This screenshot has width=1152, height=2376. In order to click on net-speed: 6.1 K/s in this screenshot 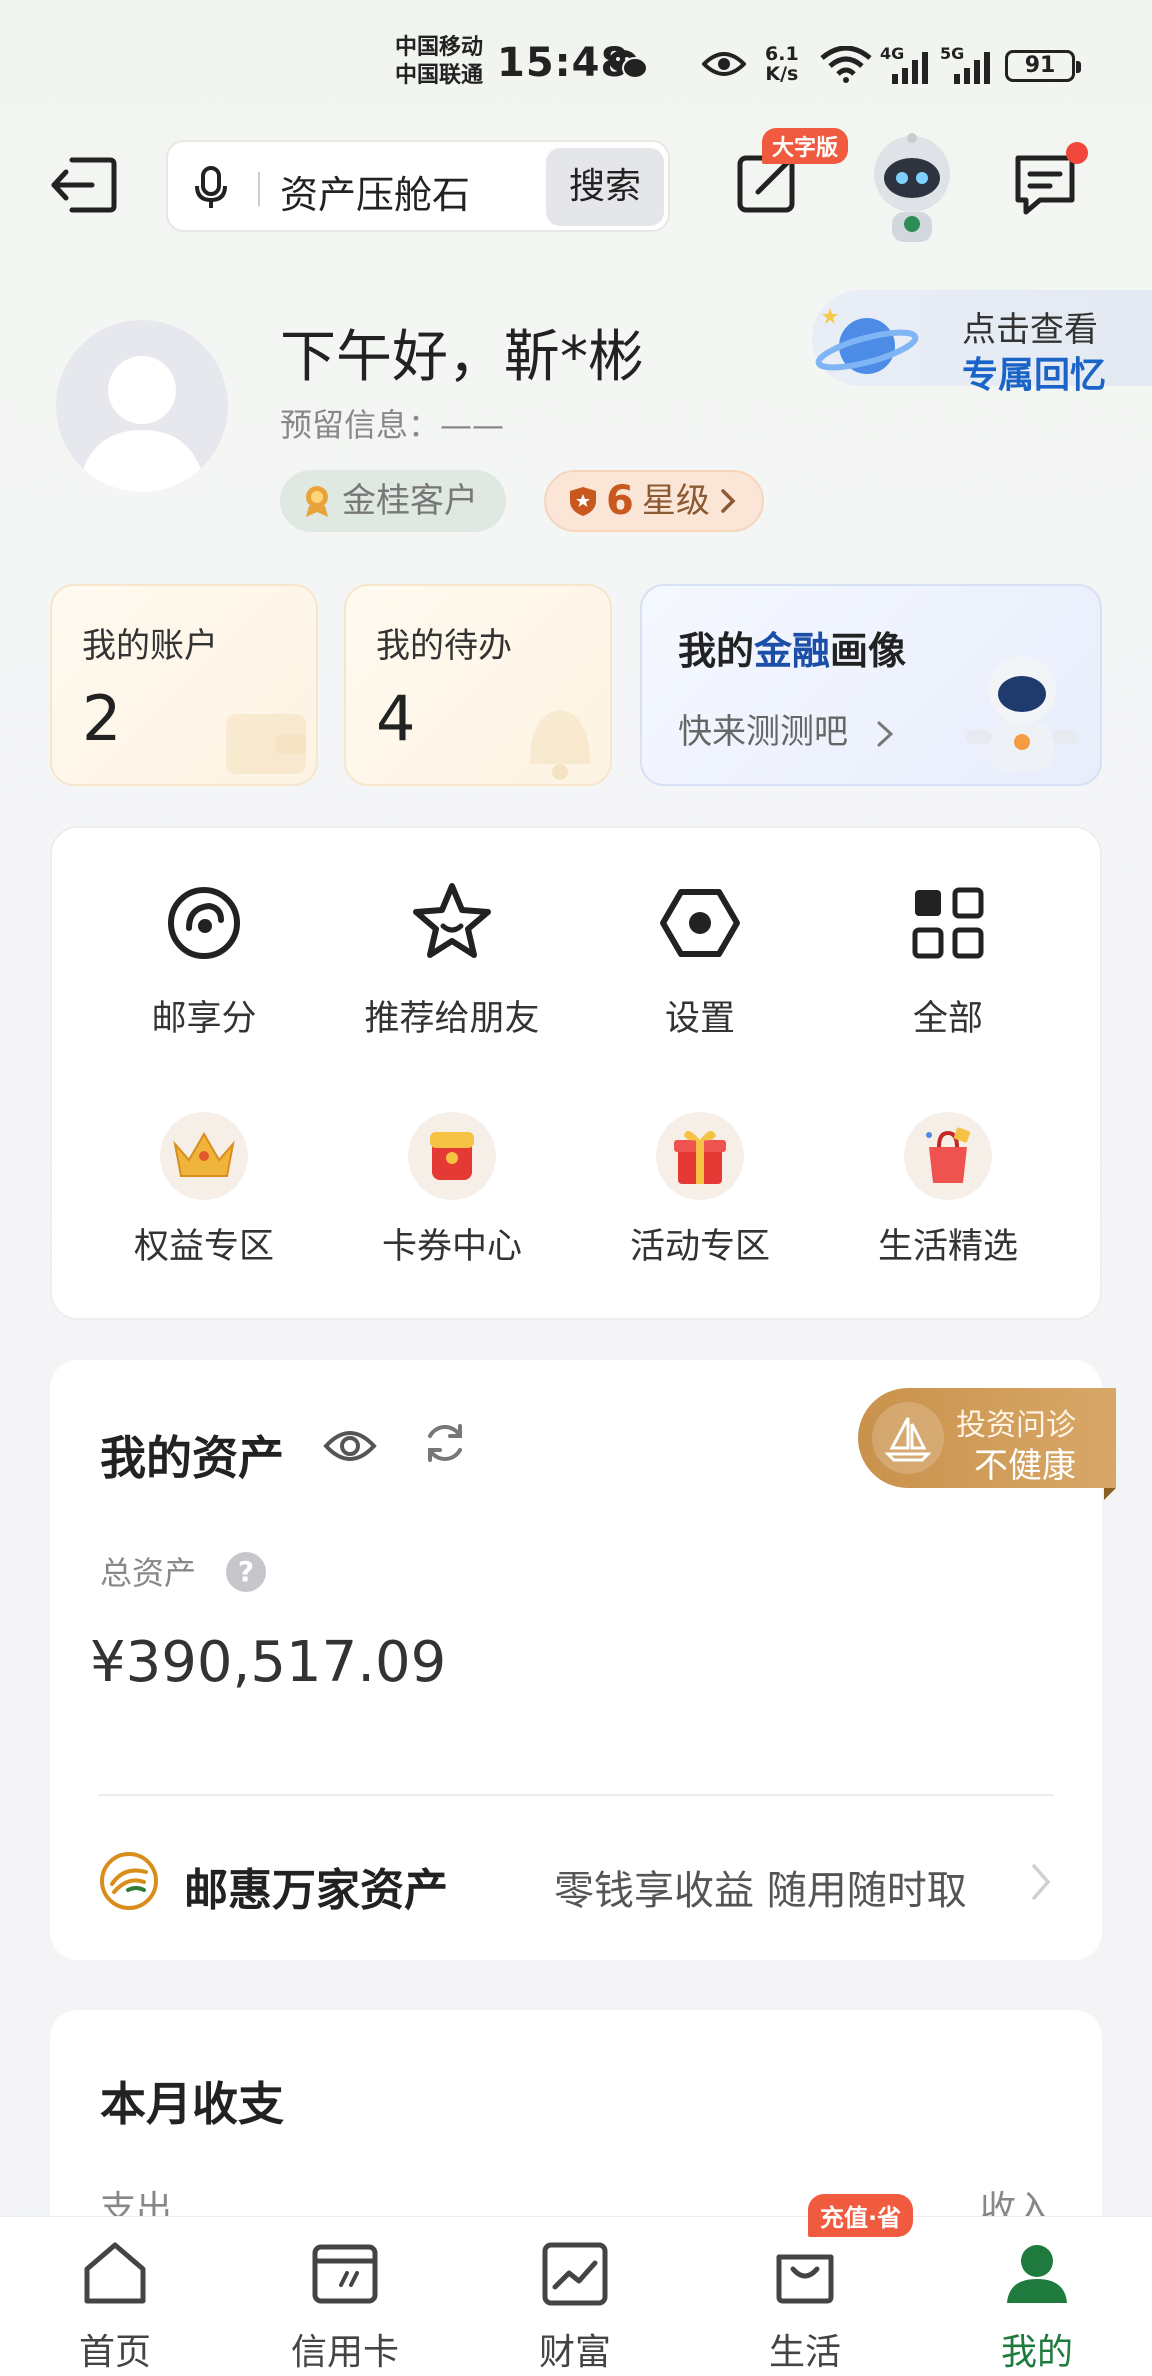, I will do `click(782, 64)`.